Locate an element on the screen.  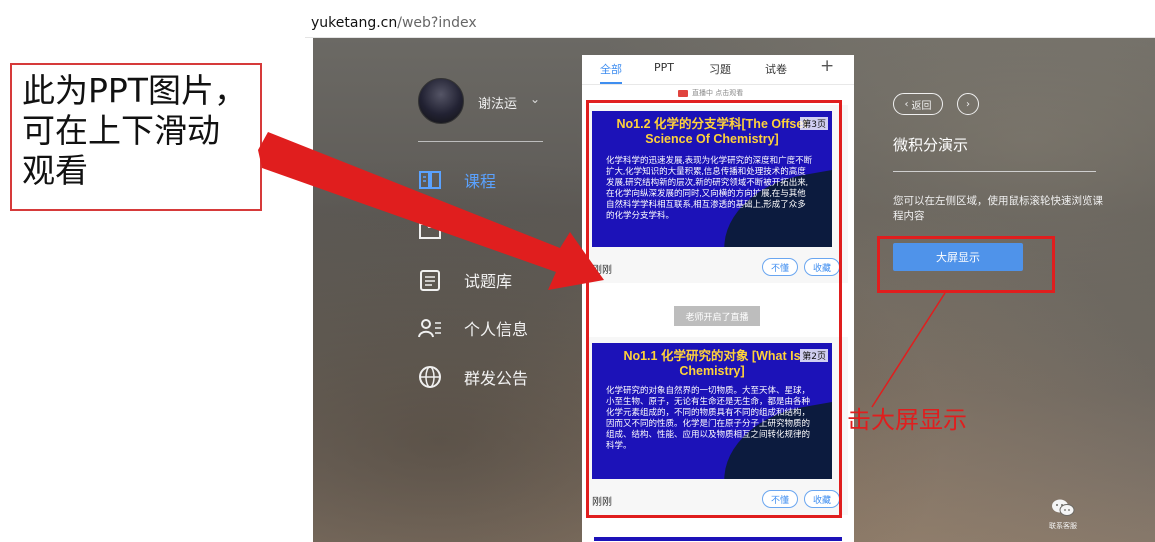
forward-button: › is located at coordinates (968, 104).